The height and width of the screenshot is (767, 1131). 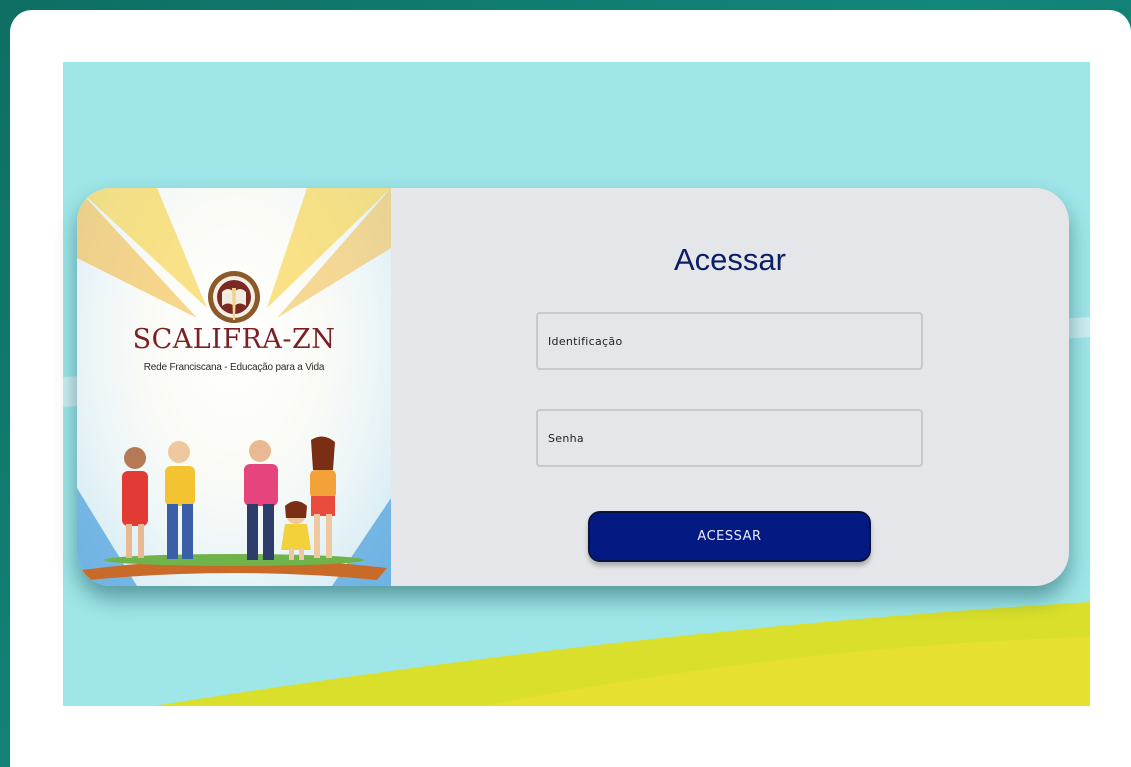 What do you see at coordinates (234, 297) in the screenshot?
I see `scalifra-logo-icon` at bounding box center [234, 297].